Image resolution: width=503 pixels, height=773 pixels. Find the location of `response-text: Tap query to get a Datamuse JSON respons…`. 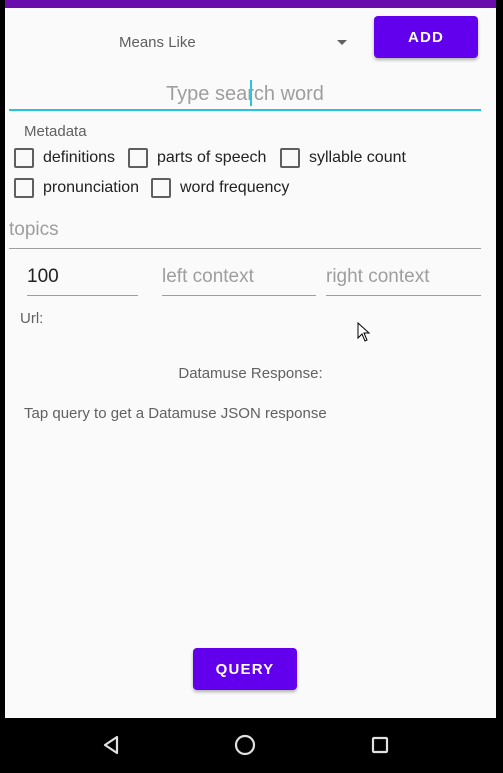

response-text: Tap query to get a Datamuse JSON respons… is located at coordinates (175, 413).